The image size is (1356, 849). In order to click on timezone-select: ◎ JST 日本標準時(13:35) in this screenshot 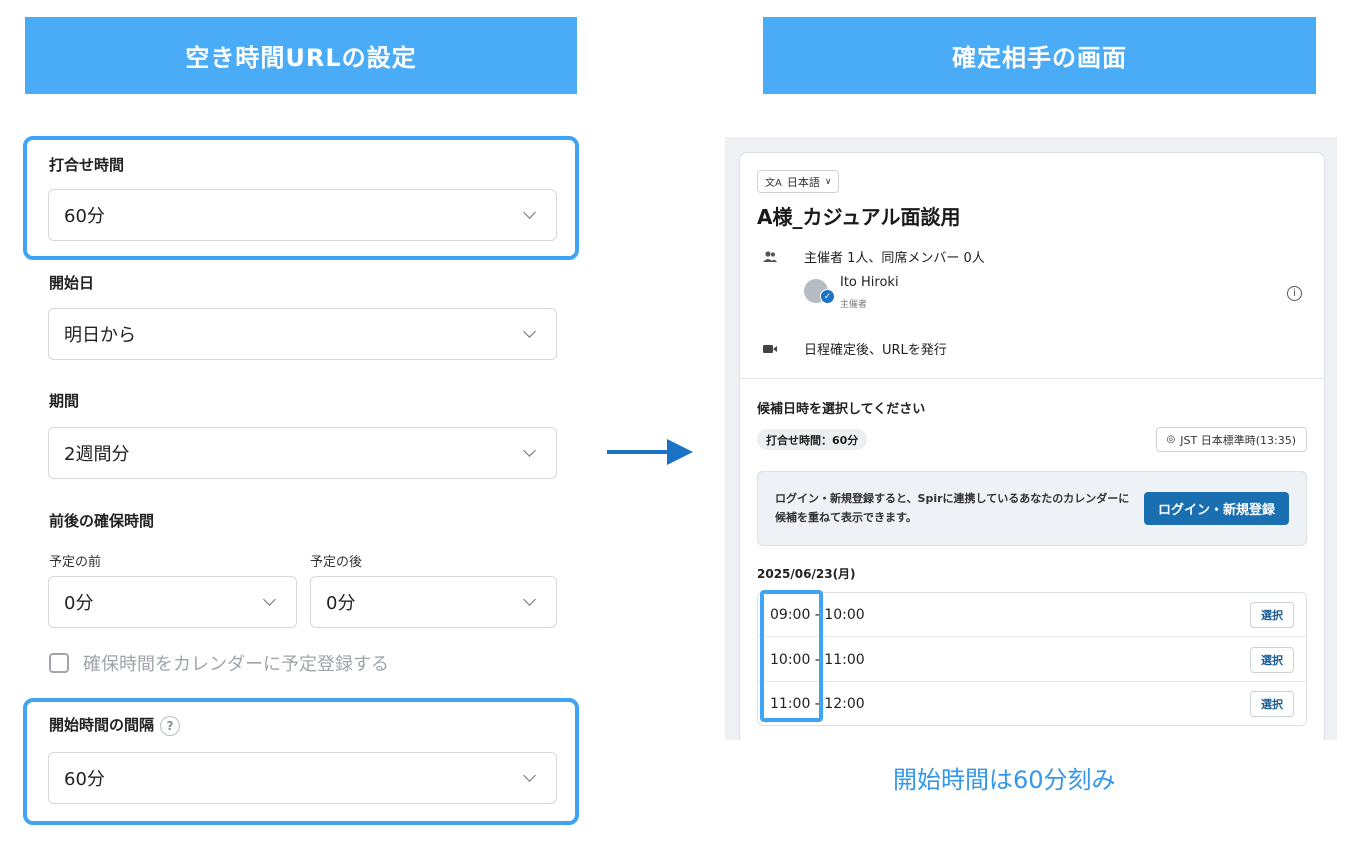, I will do `click(1231, 439)`.